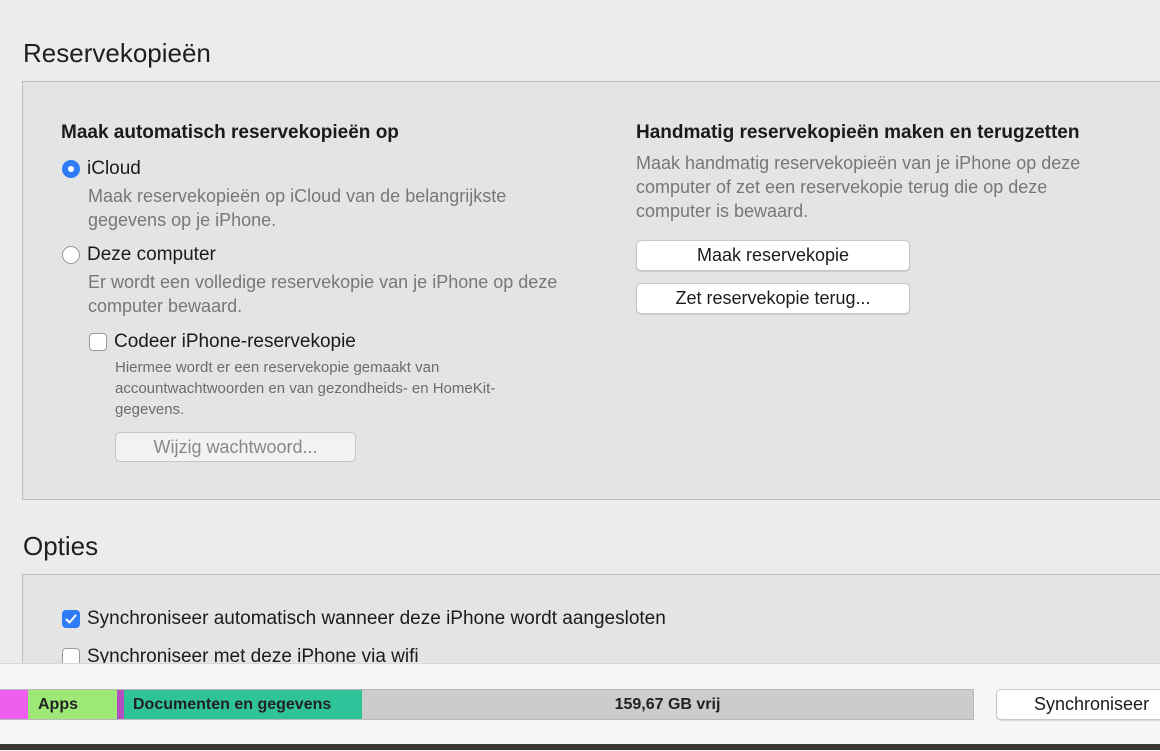 This screenshot has height=751, width=1160. I want to click on auto-backup-heading: Maak automatisch reservekopieën op, so click(230, 132).